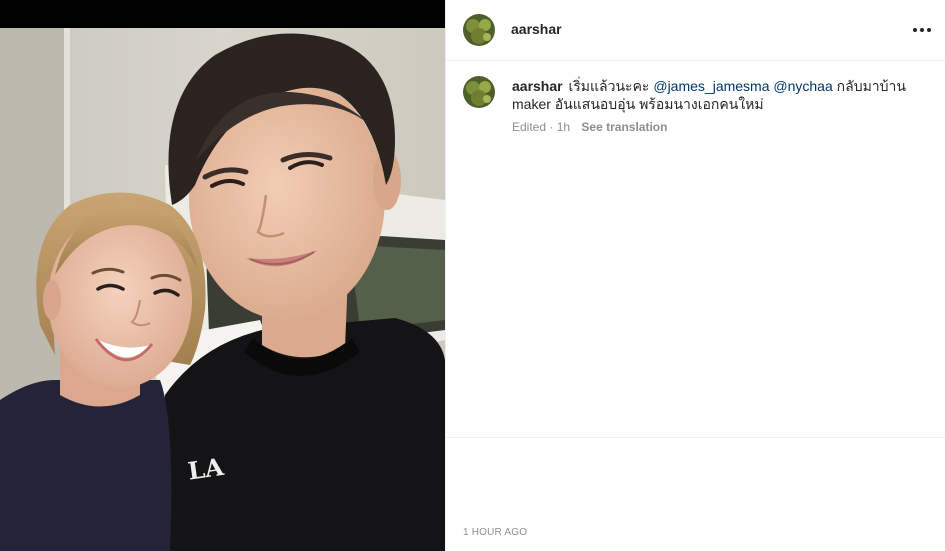  What do you see at coordinates (609, 86) in the screenshot?
I see `caption-text-start: เริ่มแล้วนะคะ` at bounding box center [609, 86].